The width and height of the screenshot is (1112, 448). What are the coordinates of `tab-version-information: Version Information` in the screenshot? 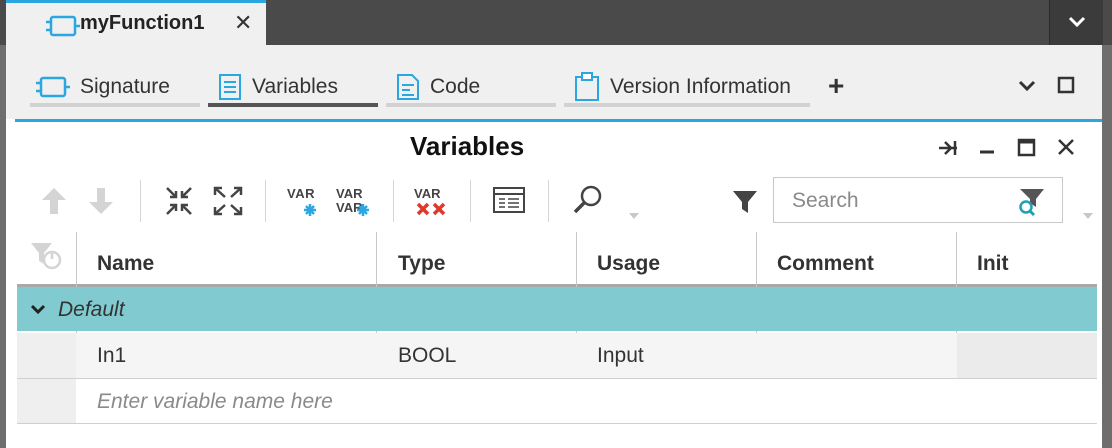 It's located at (687, 88).